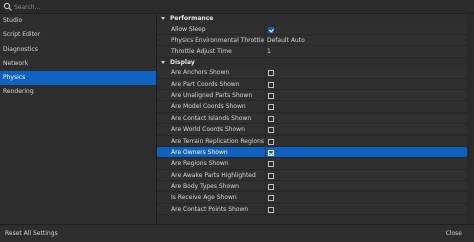  What do you see at coordinates (208, 107) in the screenshot?
I see `setting-label: Are Model Coords Shown` at bounding box center [208, 107].